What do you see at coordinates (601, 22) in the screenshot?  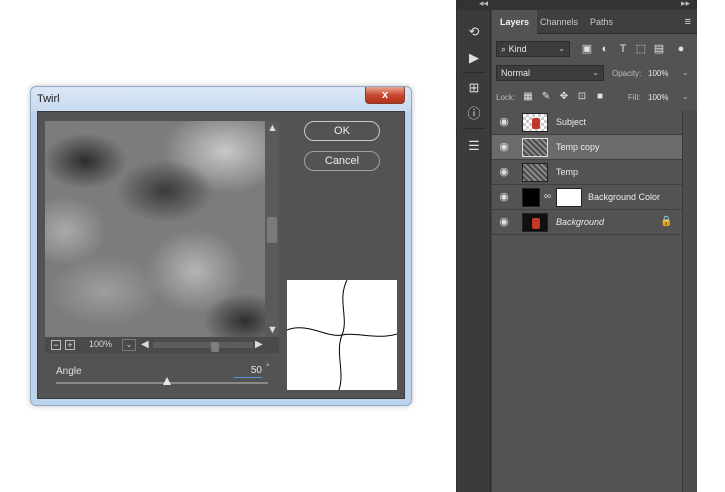 I see `tab-paths: Paths` at bounding box center [601, 22].